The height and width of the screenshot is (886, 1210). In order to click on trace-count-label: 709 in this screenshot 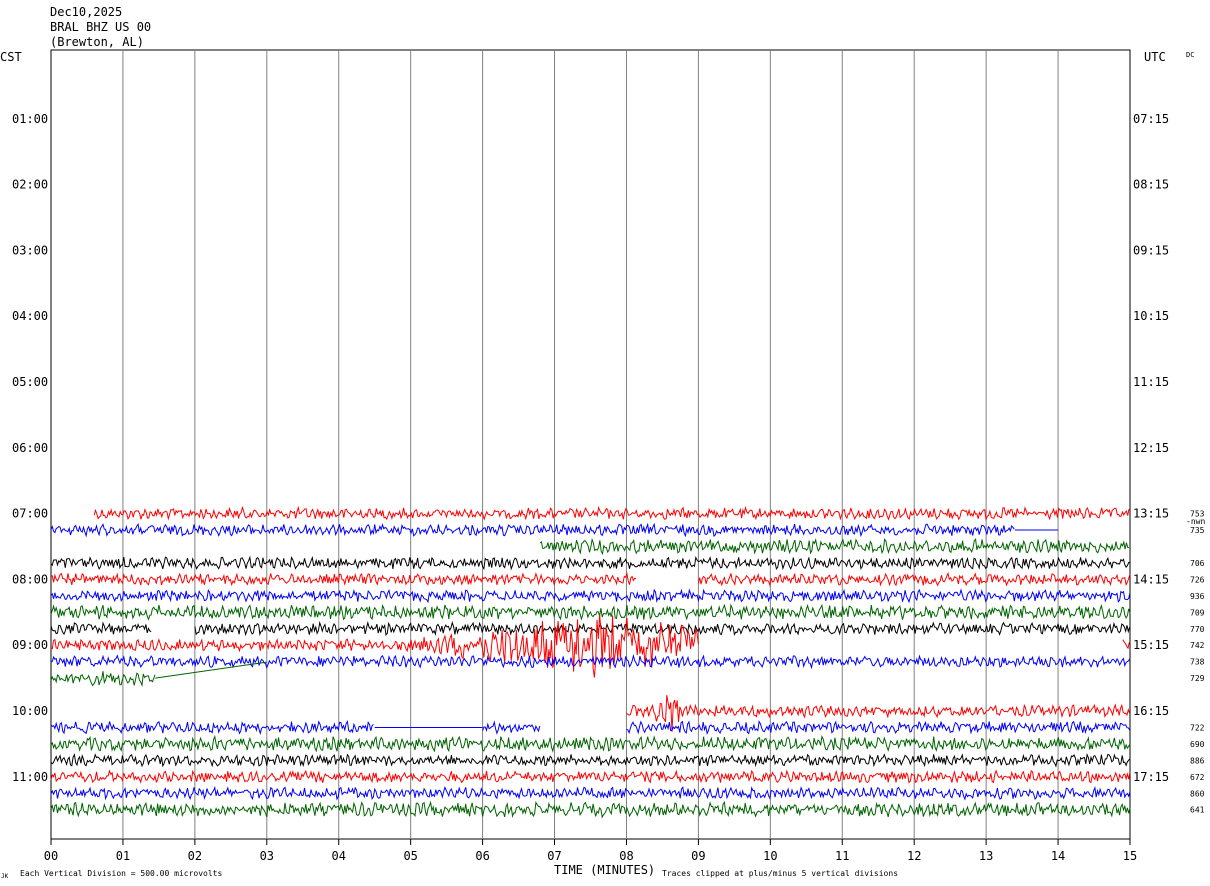, I will do `click(1197, 612)`.